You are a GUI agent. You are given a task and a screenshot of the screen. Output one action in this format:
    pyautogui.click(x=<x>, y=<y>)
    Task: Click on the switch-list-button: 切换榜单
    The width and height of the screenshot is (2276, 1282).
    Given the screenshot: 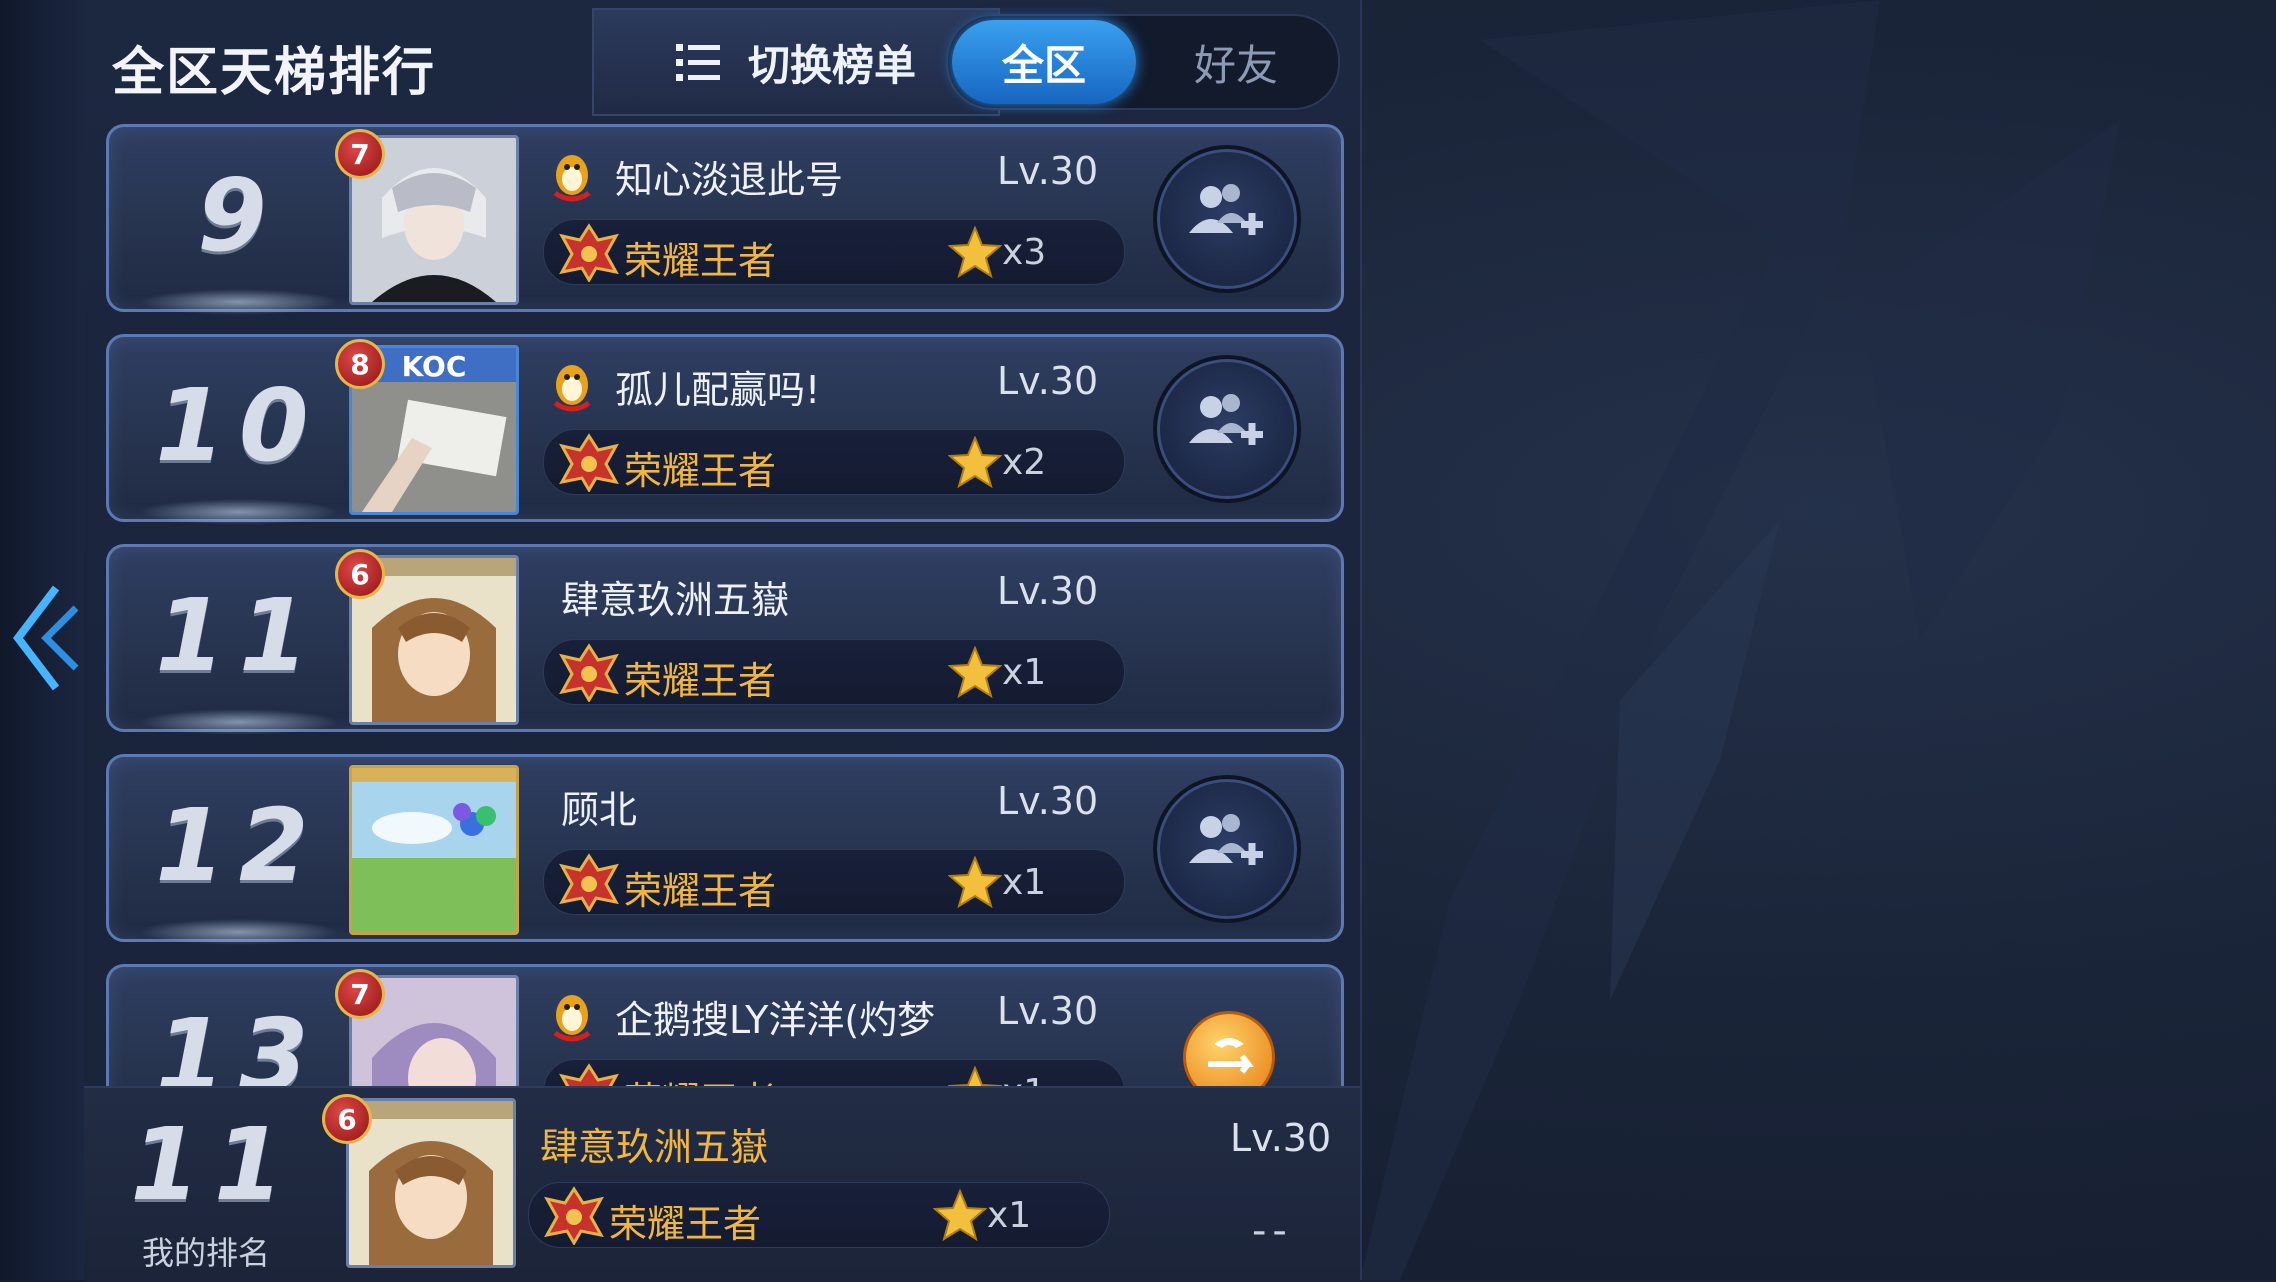 What is the action you would take?
    pyautogui.click(x=796, y=62)
    